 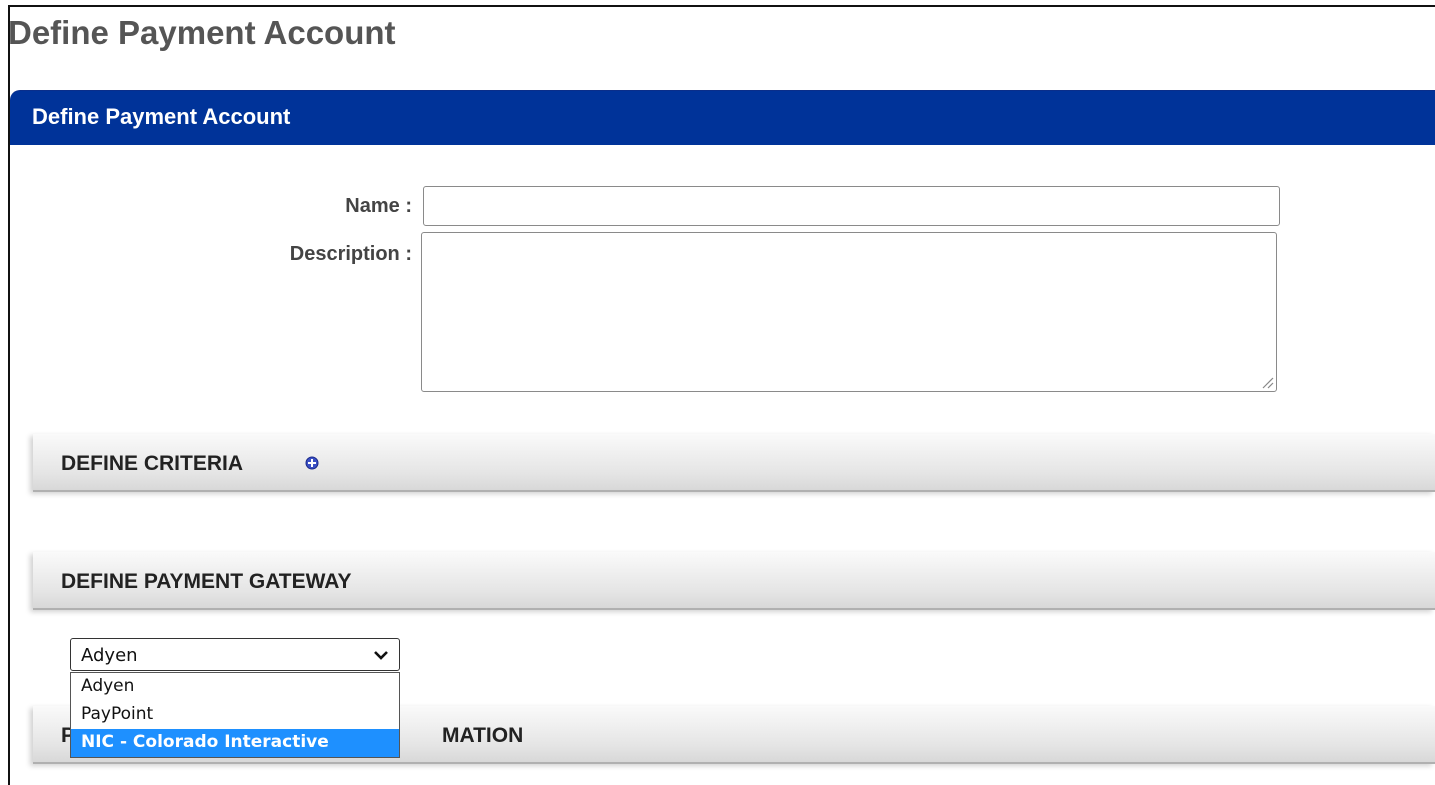 What do you see at coordinates (206, 581) in the screenshot?
I see `define-payment-gateway-title: DEFINE PAYMENT GATEWAY` at bounding box center [206, 581].